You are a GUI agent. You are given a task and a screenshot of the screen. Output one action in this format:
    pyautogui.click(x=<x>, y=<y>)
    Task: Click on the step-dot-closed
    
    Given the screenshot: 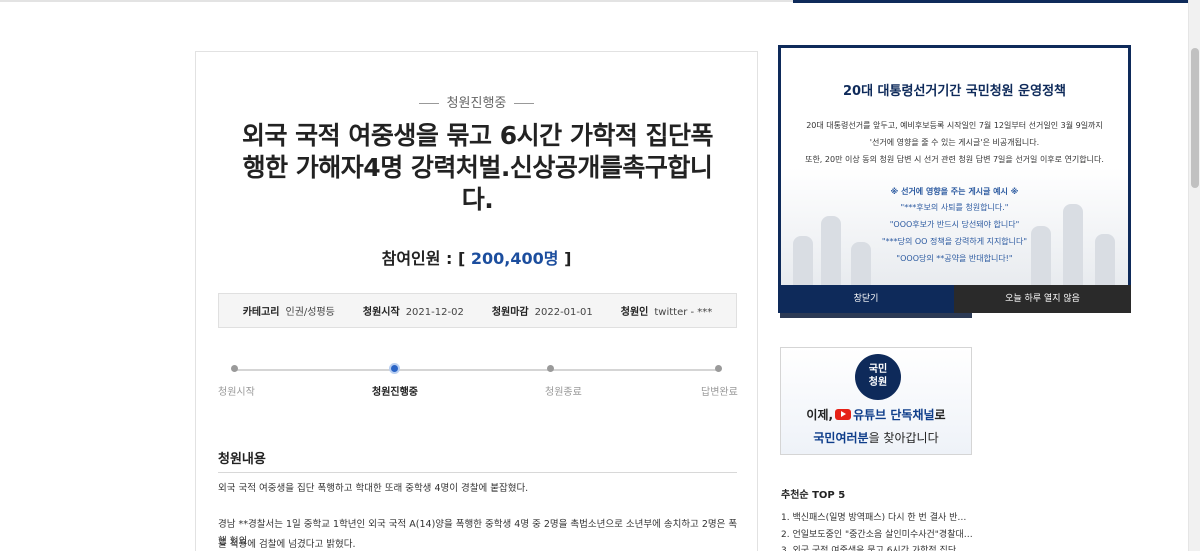 What is the action you would take?
    pyautogui.click(x=550, y=368)
    